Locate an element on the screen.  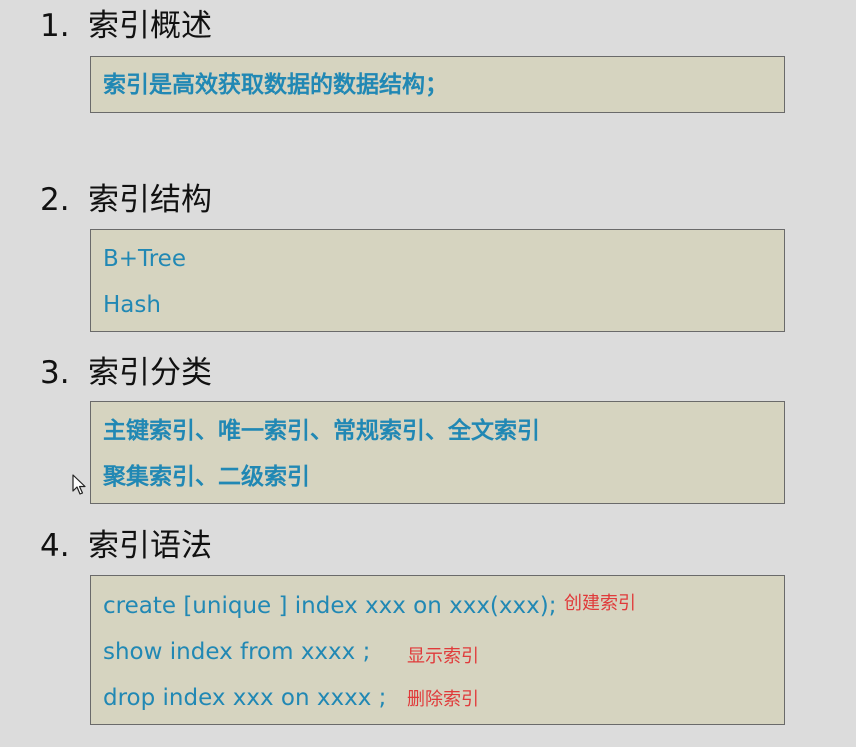
section-4-title: 索引语法 is located at coordinates (150, 546).